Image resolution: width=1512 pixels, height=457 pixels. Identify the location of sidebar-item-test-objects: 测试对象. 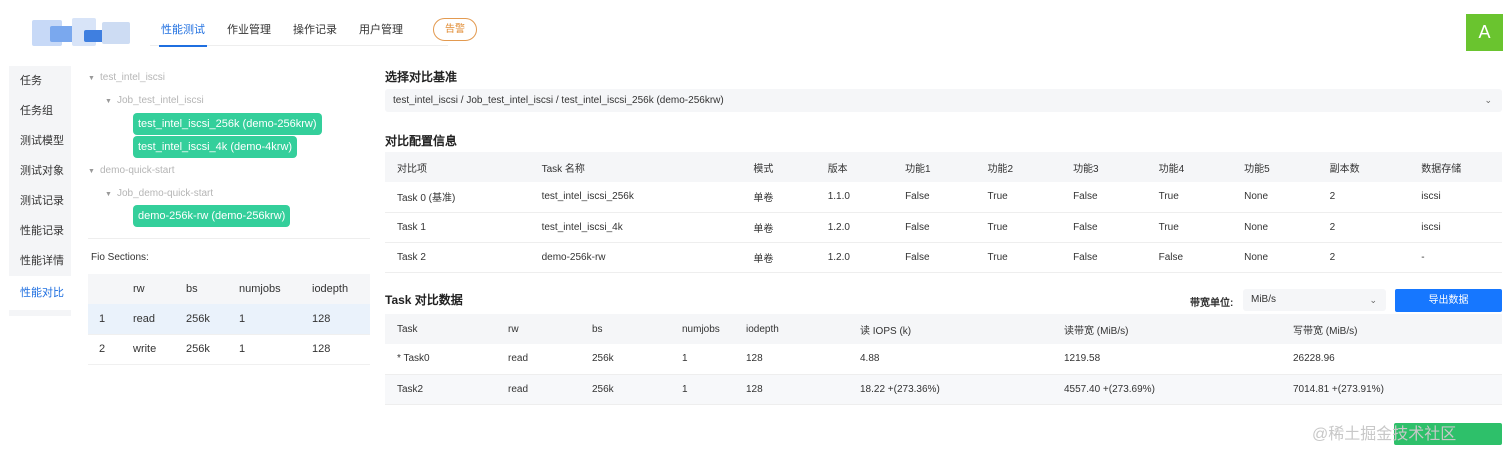
(40, 171).